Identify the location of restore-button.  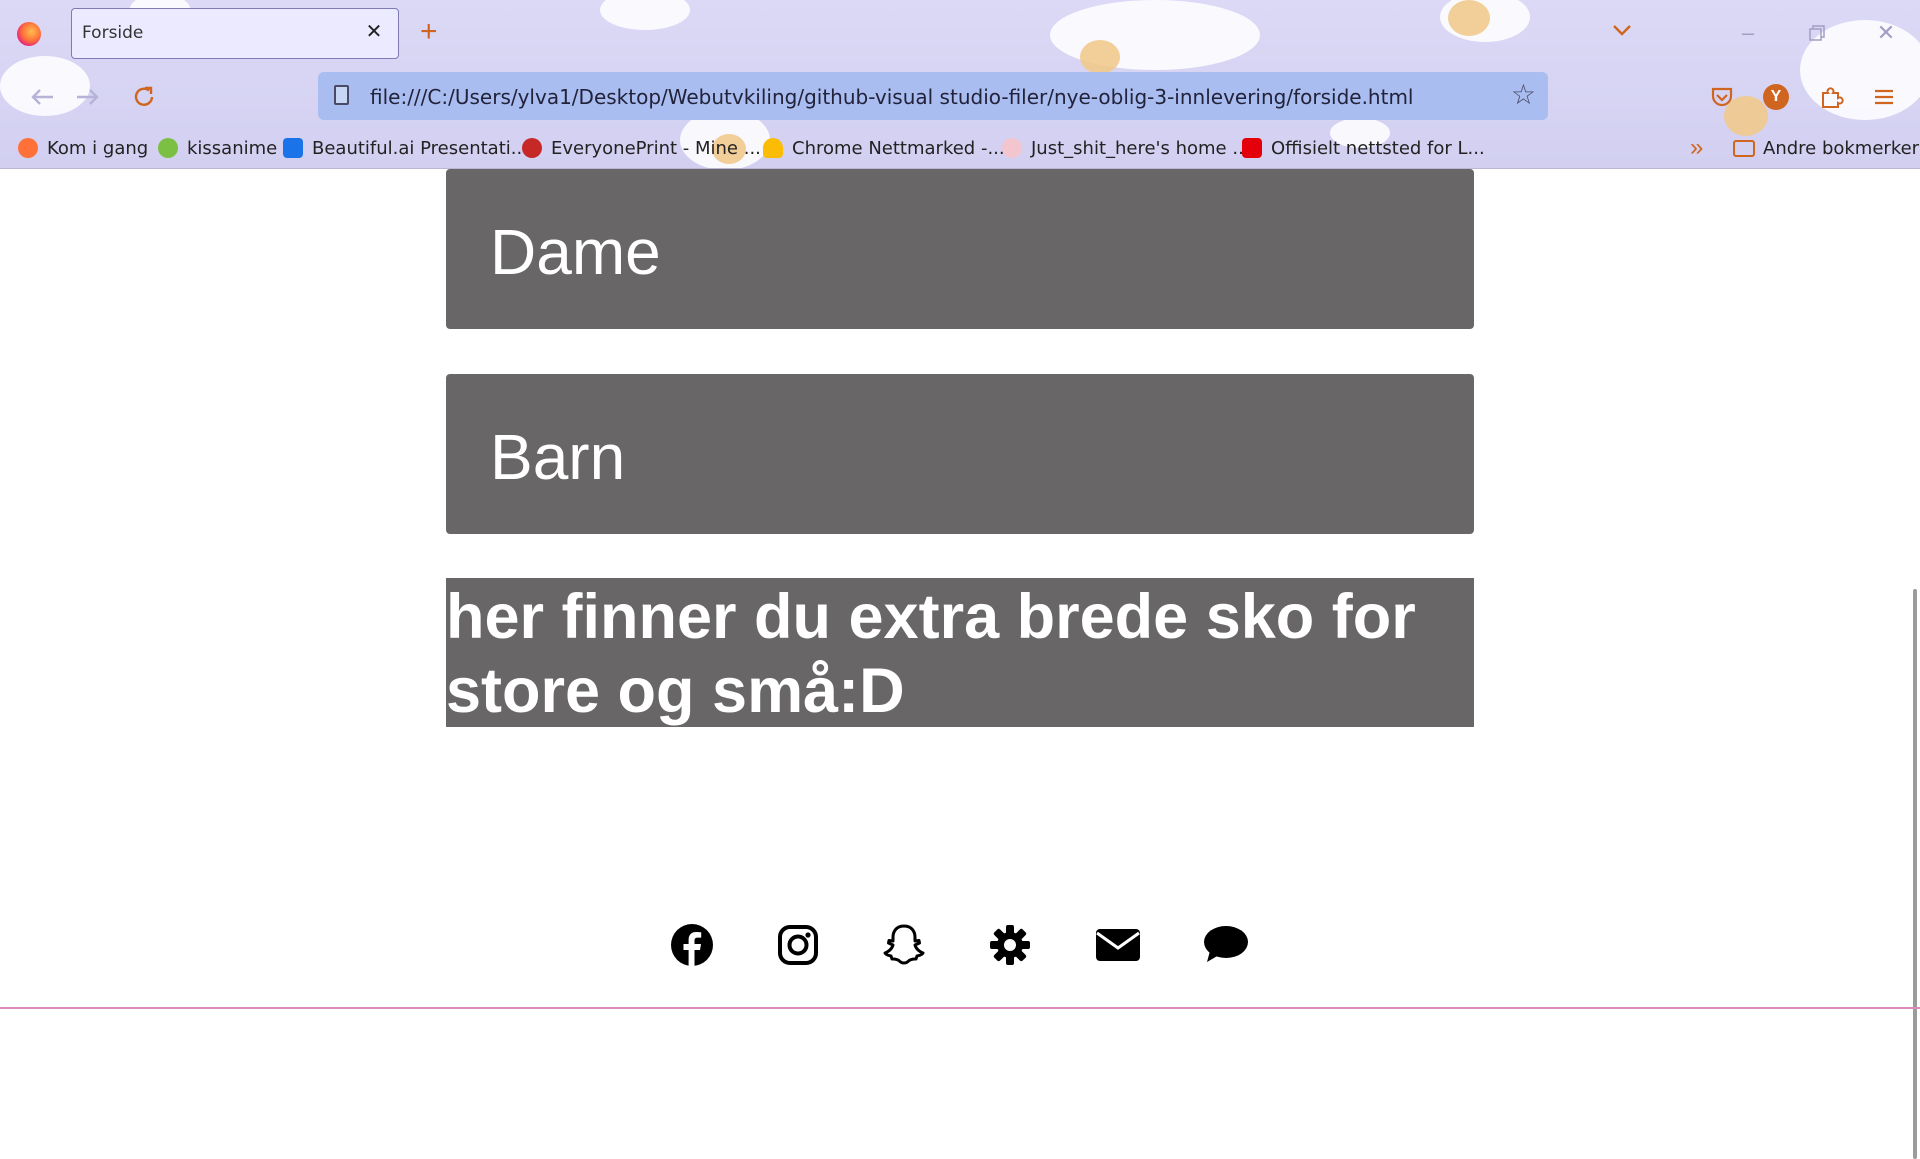
(1817, 33).